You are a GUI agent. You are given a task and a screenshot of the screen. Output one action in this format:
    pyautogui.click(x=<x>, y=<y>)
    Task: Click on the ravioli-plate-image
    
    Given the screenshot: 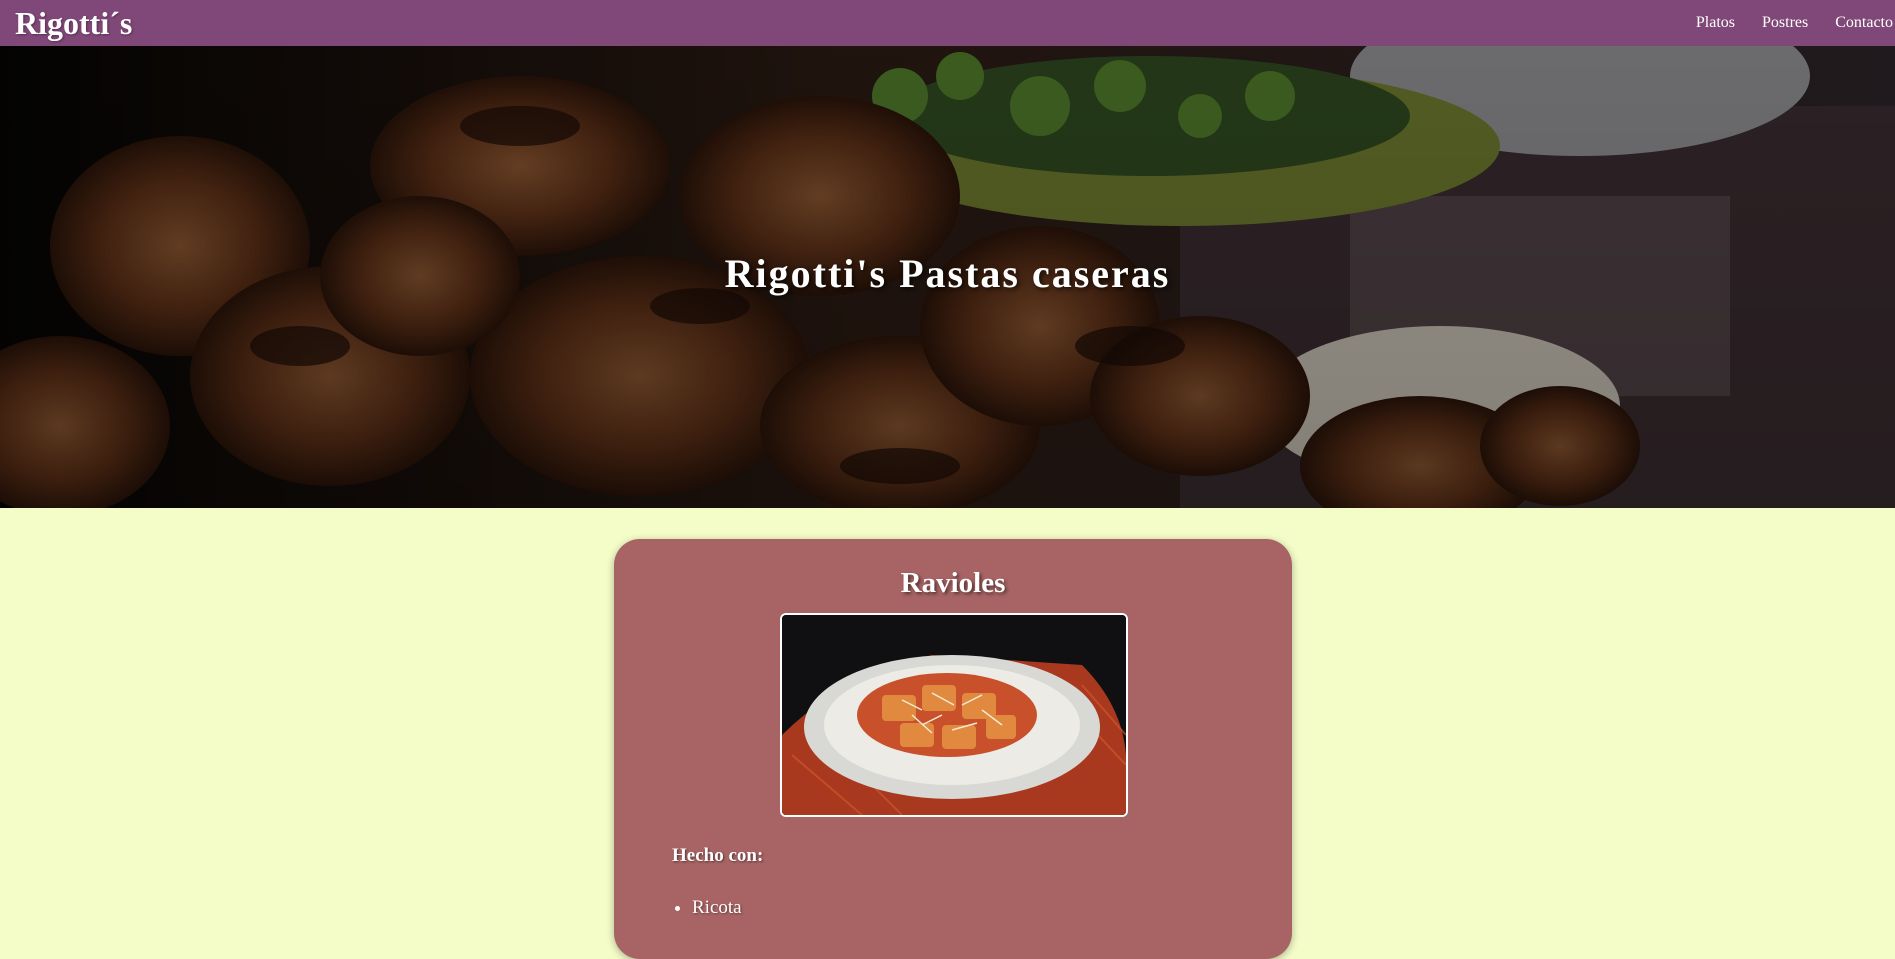 What is the action you would take?
    pyautogui.click(x=954, y=715)
    